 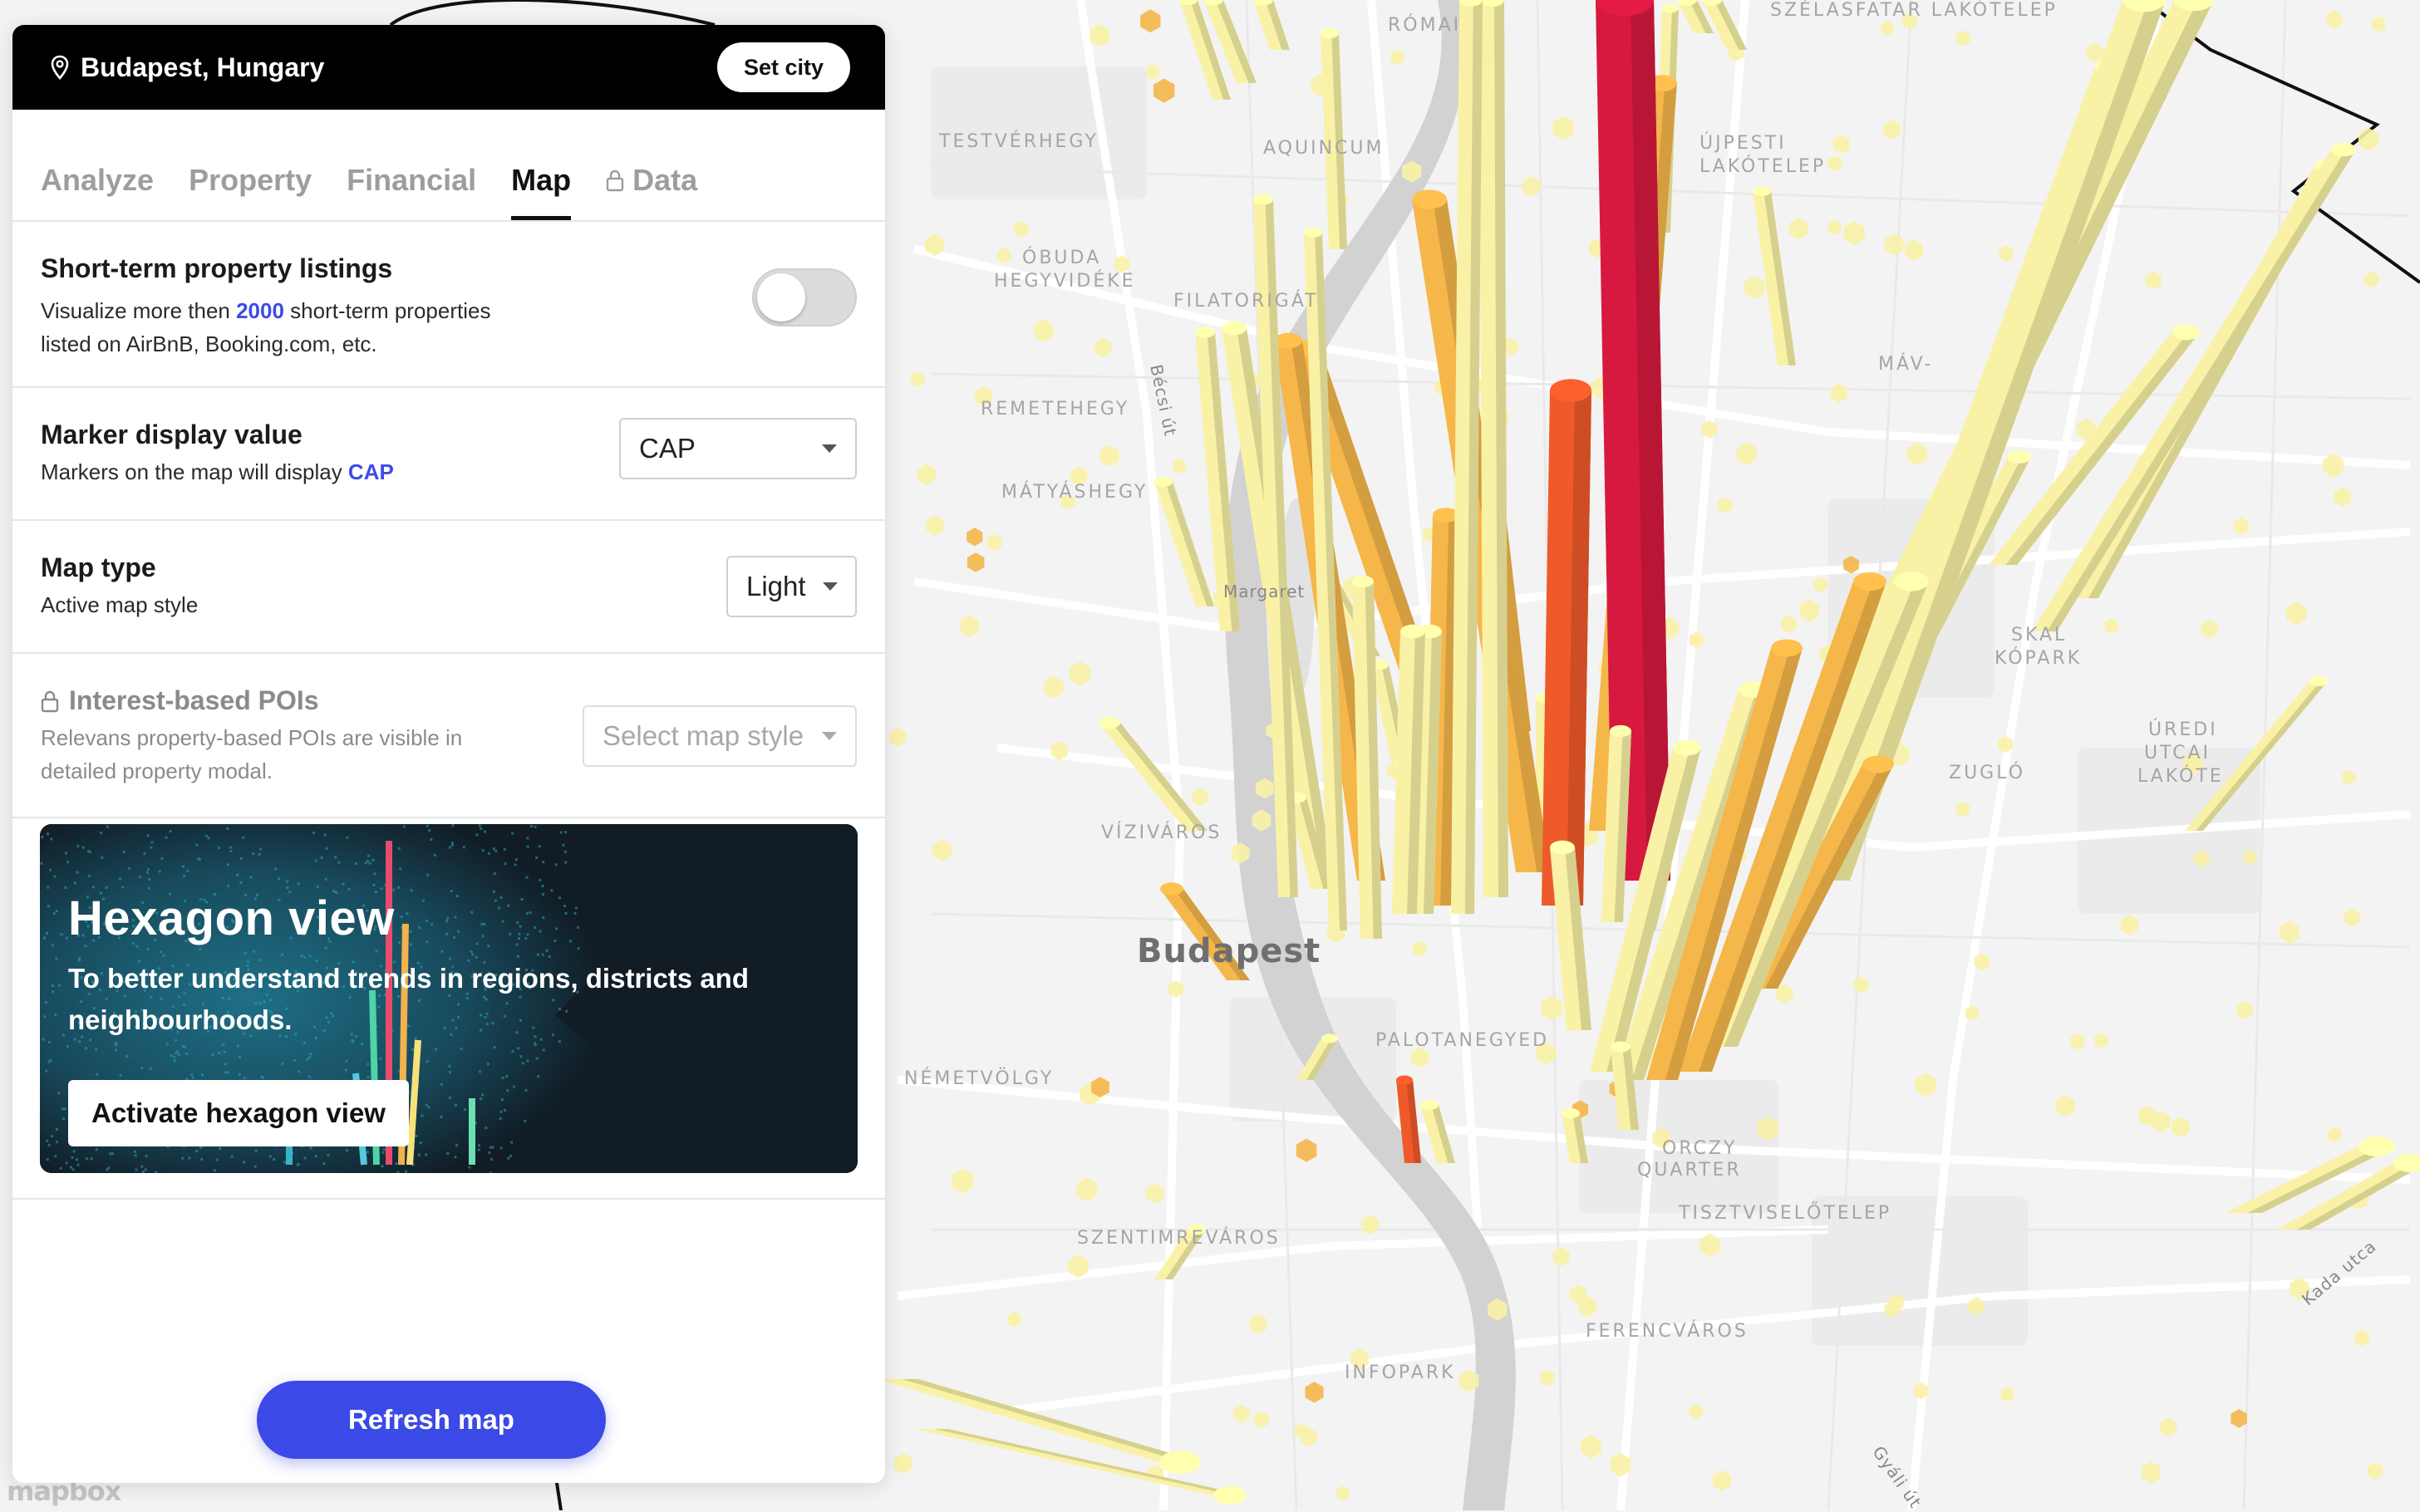 I want to click on tab-map: Map, so click(x=541, y=192).